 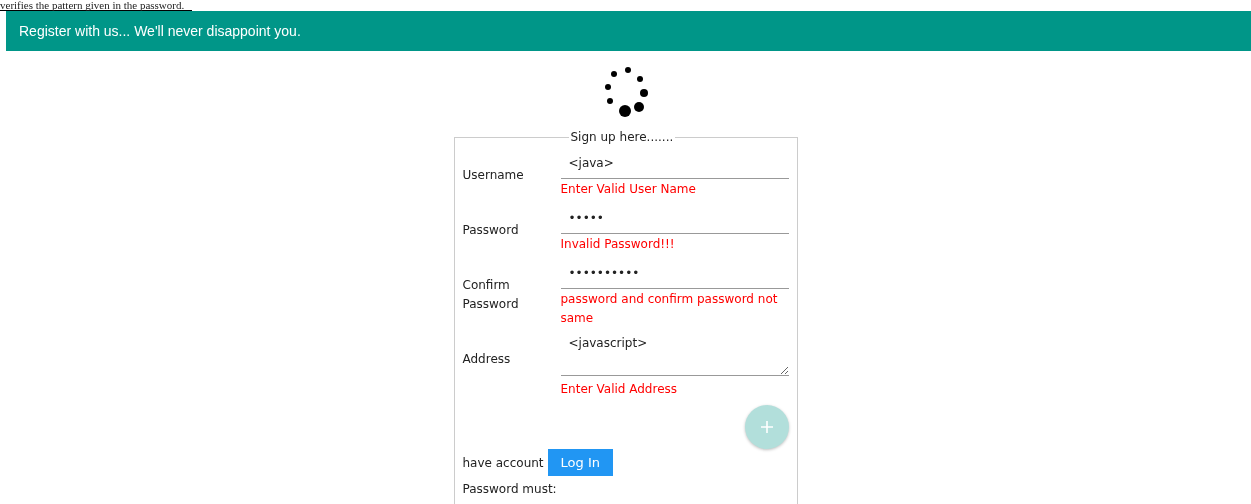 What do you see at coordinates (674, 355) in the screenshot?
I see `address-field: <javascript>` at bounding box center [674, 355].